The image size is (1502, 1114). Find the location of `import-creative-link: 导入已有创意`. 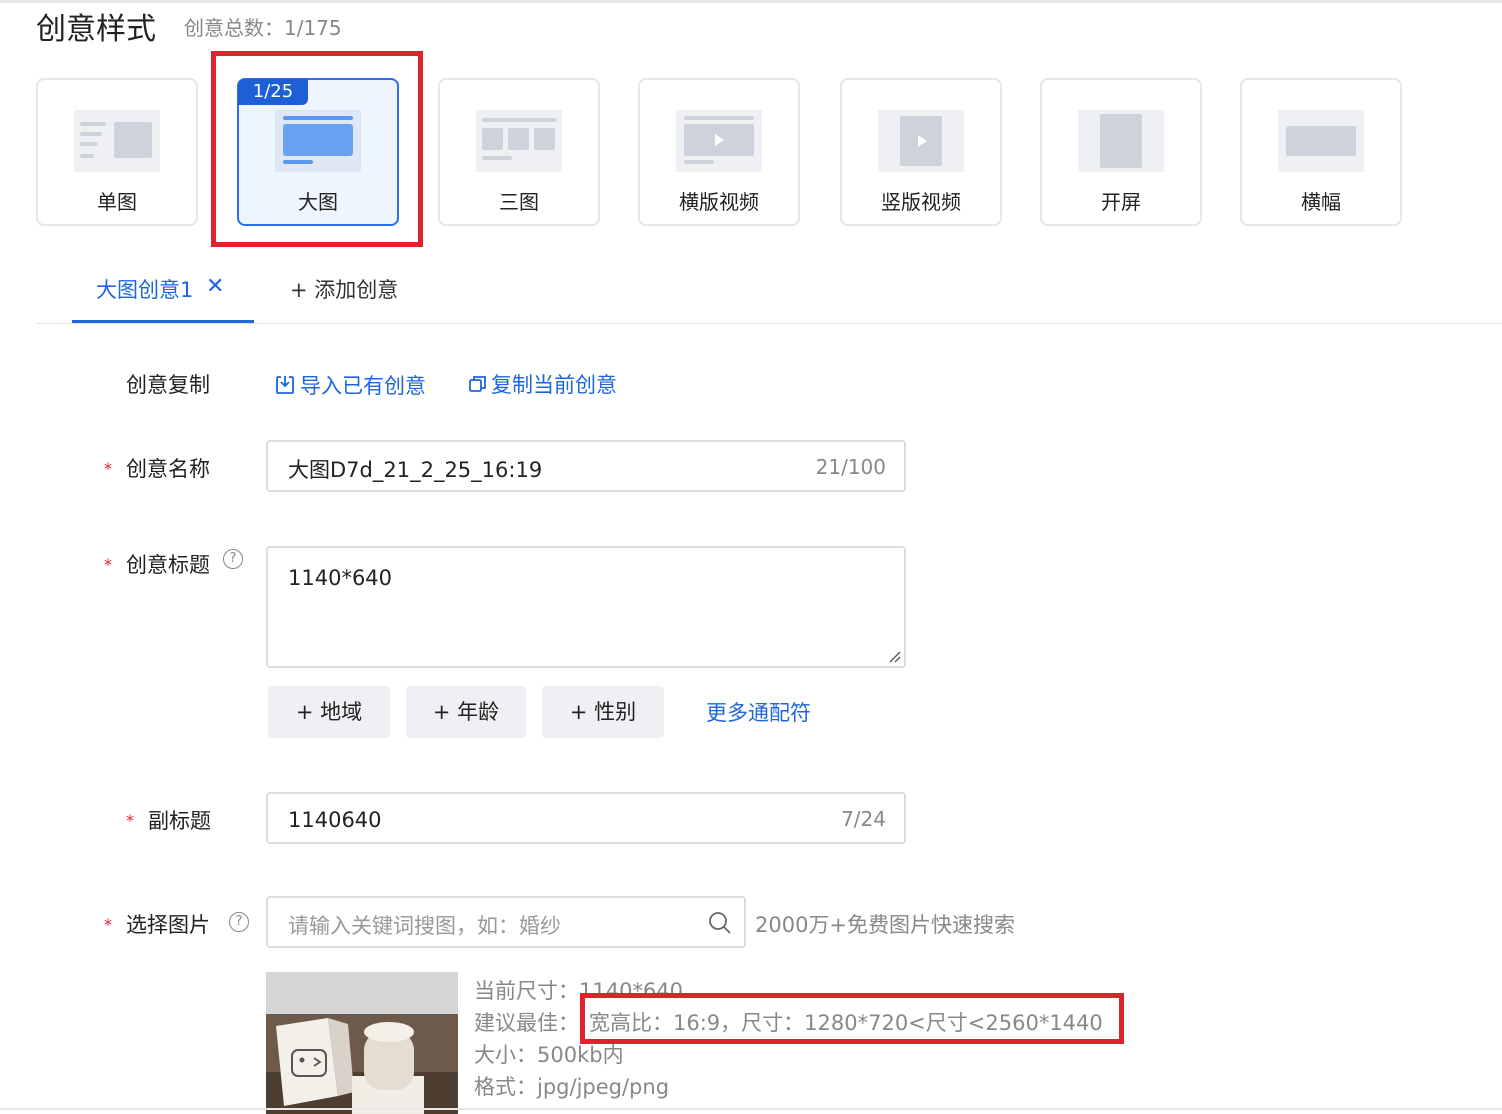

import-creative-link: 导入已有创意 is located at coordinates (350, 385).